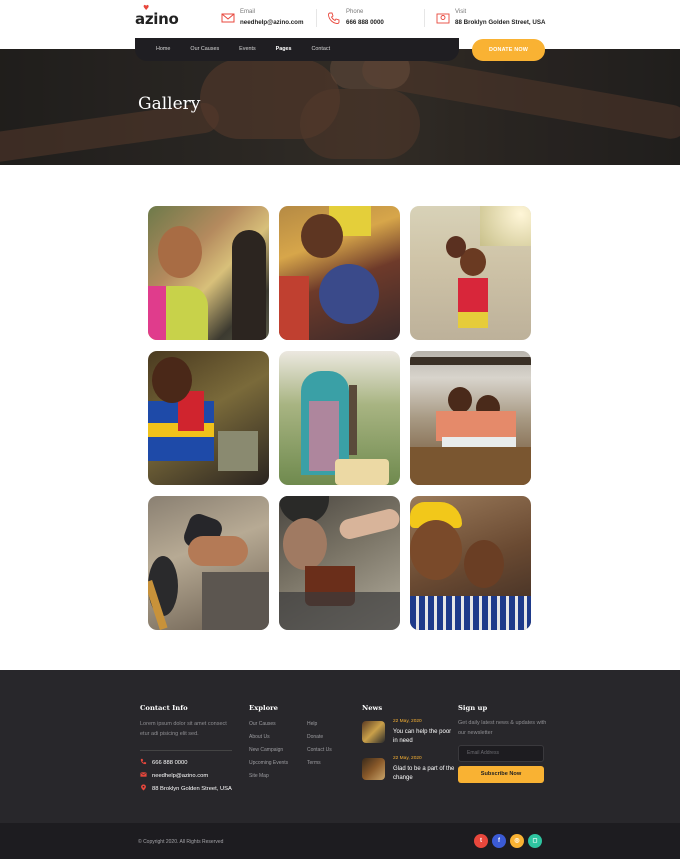  I want to click on footer-email: needhelp@azino.com, so click(174, 775).